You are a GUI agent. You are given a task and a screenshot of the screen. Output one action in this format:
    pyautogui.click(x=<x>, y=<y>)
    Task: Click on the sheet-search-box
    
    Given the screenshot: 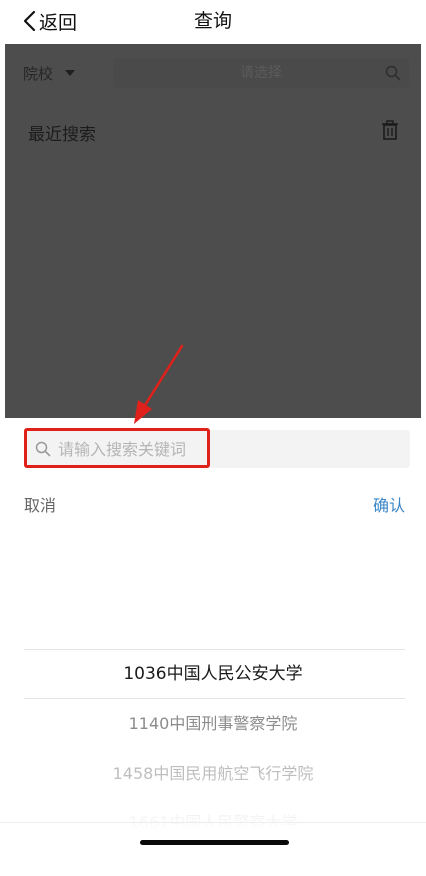 What is the action you would take?
    pyautogui.click(x=217, y=449)
    